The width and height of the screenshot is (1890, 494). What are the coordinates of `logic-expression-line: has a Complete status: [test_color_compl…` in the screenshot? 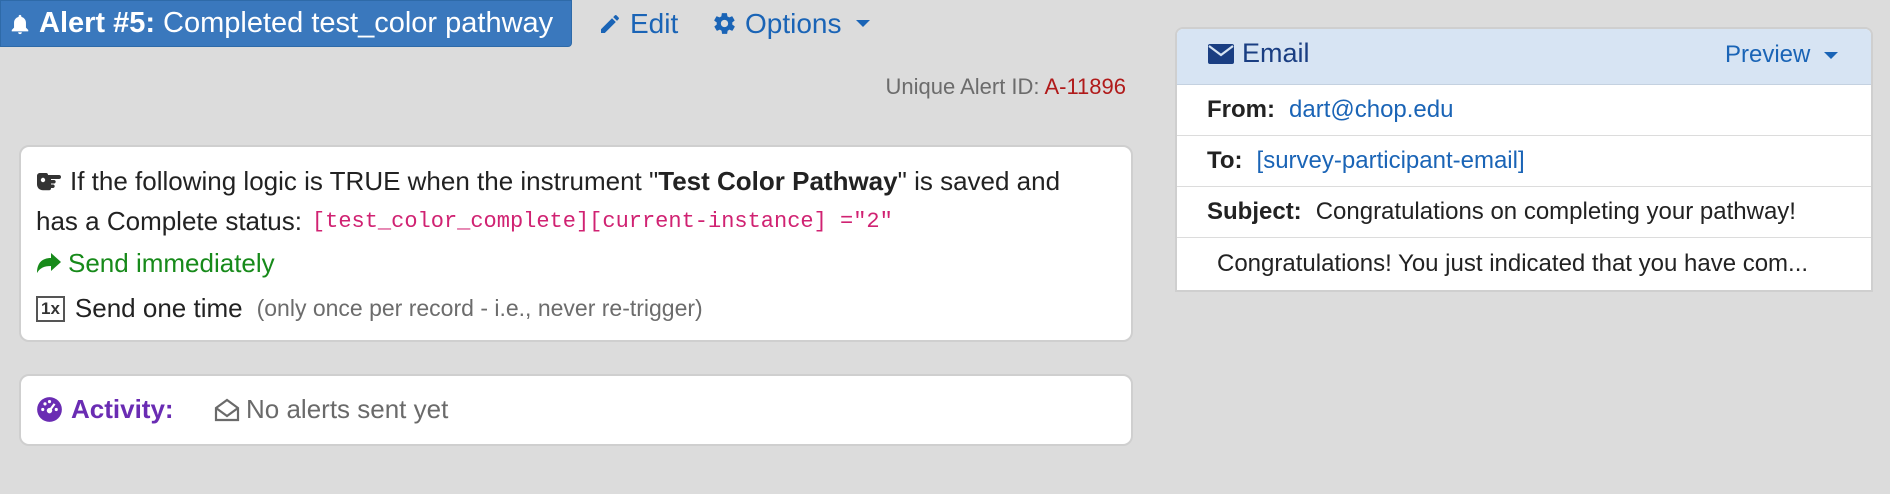 It's located at (464, 221).